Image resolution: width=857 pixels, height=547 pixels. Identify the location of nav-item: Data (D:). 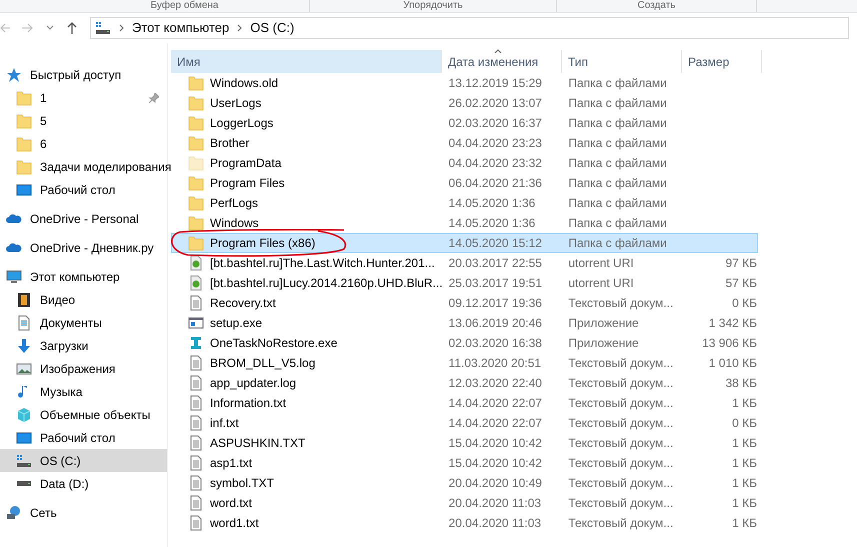
(83, 483).